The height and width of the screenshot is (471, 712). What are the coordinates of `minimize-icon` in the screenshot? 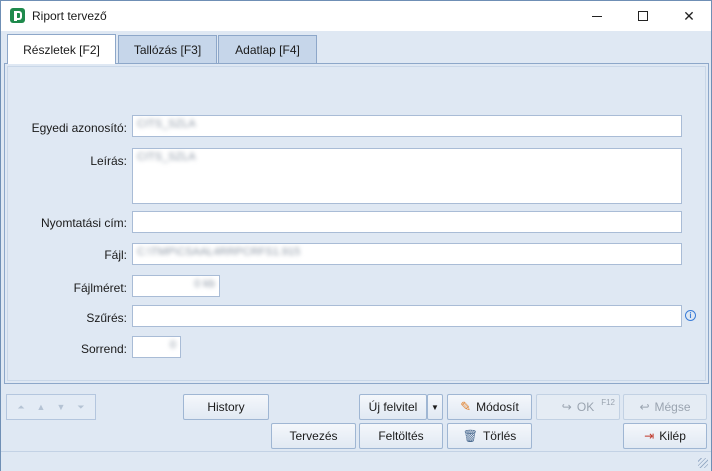 It's located at (597, 16).